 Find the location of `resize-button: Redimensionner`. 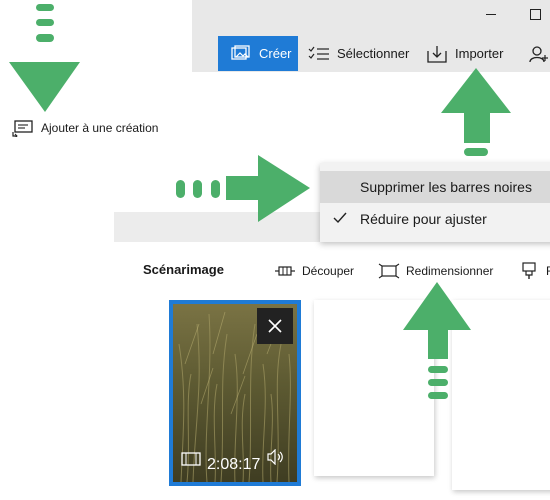

resize-button: Redimensionner is located at coordinates (435, 271).